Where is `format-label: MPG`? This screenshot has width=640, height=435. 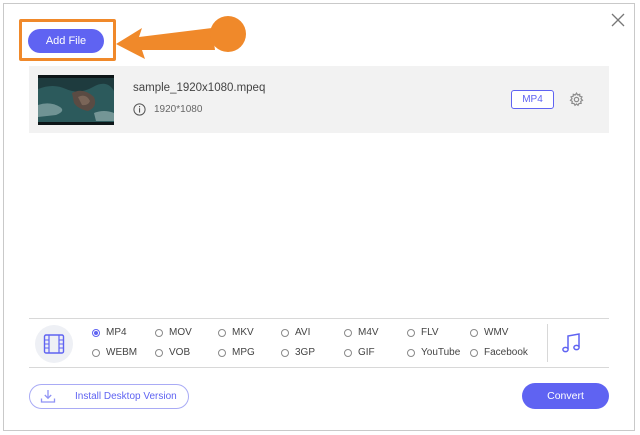 format-label: MPG is located at coordinates (243, 352).